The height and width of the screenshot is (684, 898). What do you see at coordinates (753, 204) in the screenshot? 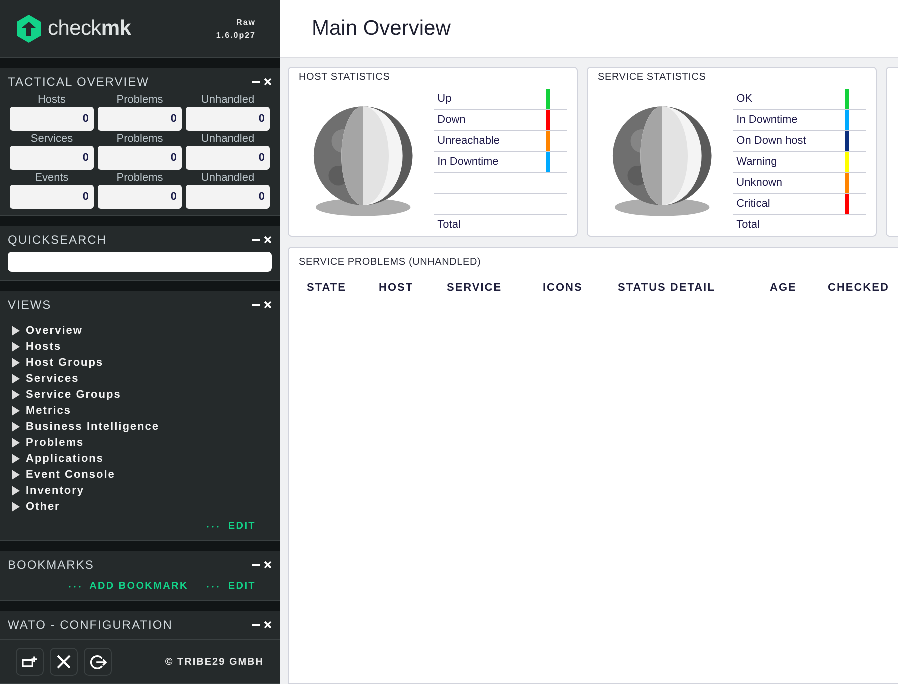
I see `legend-label: Critical` at bounding box center [753, 204].